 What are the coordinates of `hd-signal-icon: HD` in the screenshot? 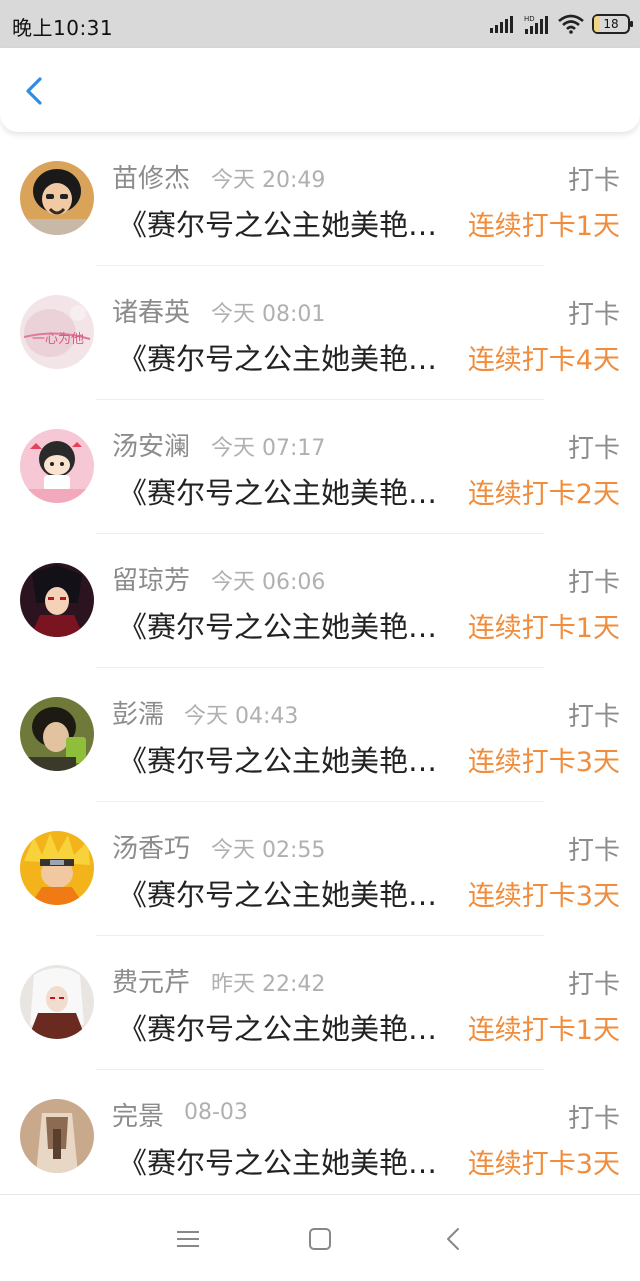 It's located at (536, 24).